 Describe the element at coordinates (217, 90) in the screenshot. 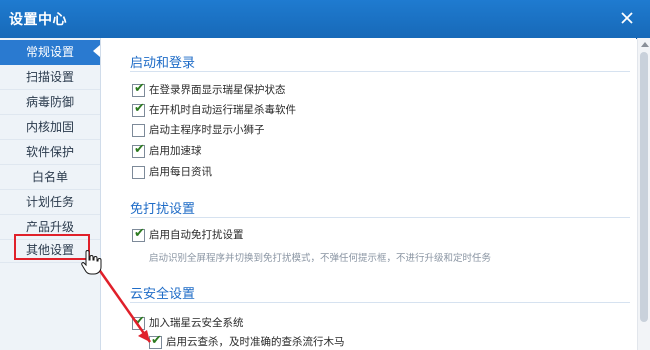

I see `option-label: 在登录界面显示瑞星保护状态` at that location.